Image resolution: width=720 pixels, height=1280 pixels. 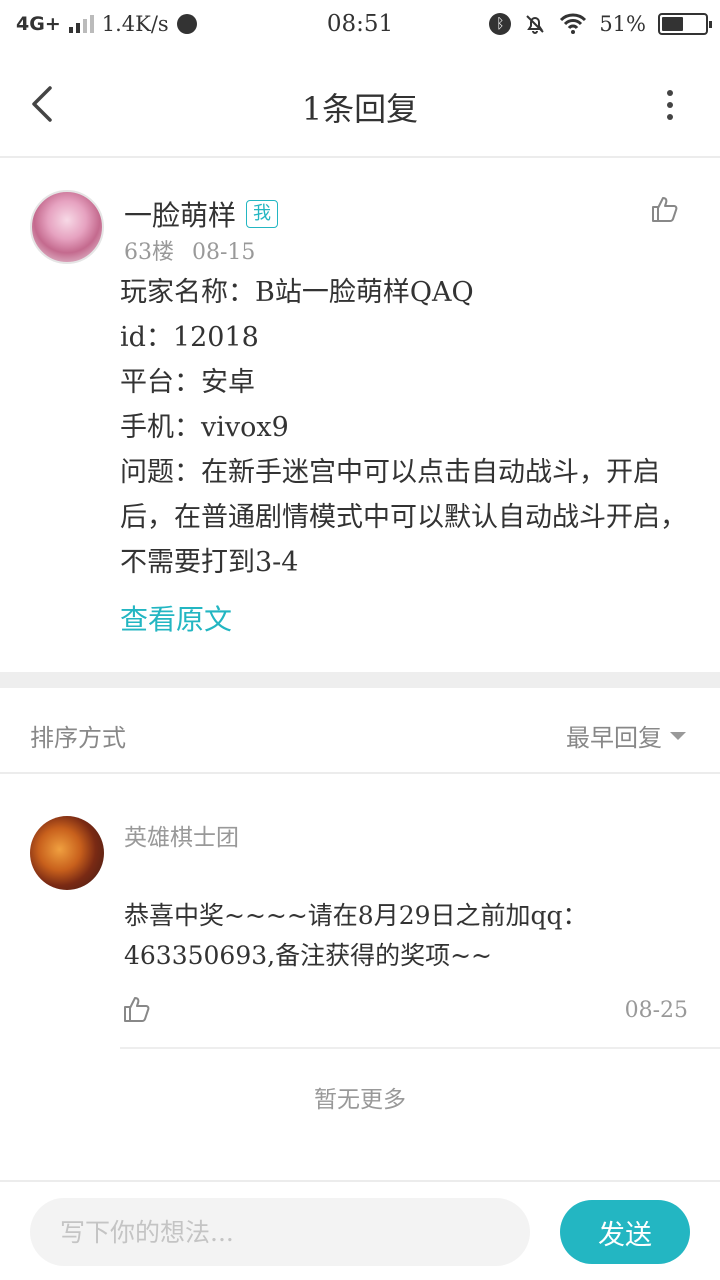 What do you see at coordinates (420, 1048) in the screenshot?
I see `reply-divider` at bounding box center [420, 1048].